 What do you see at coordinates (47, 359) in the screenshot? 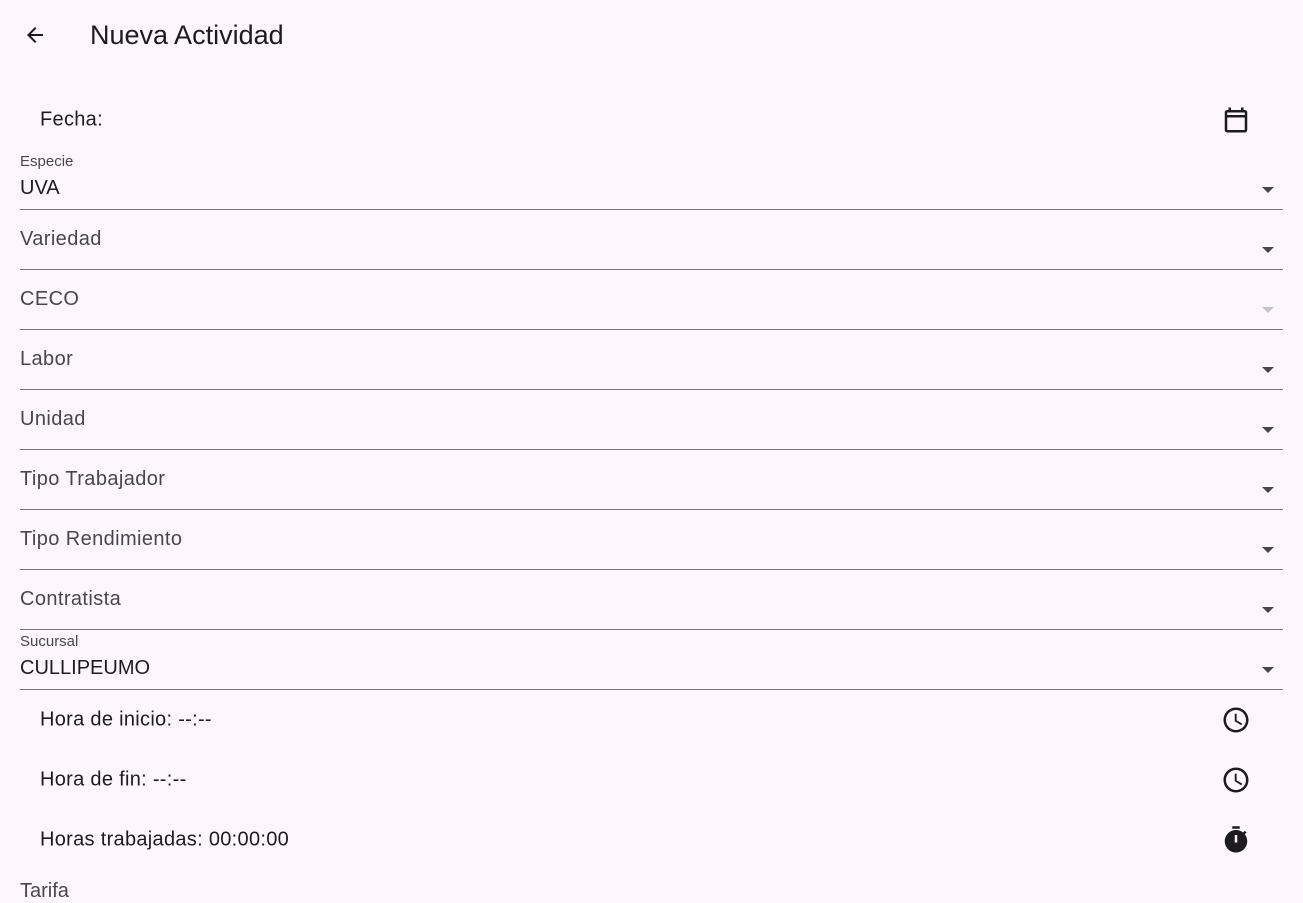
I see `labor-label: Labor` at bounding box center [47, 359].